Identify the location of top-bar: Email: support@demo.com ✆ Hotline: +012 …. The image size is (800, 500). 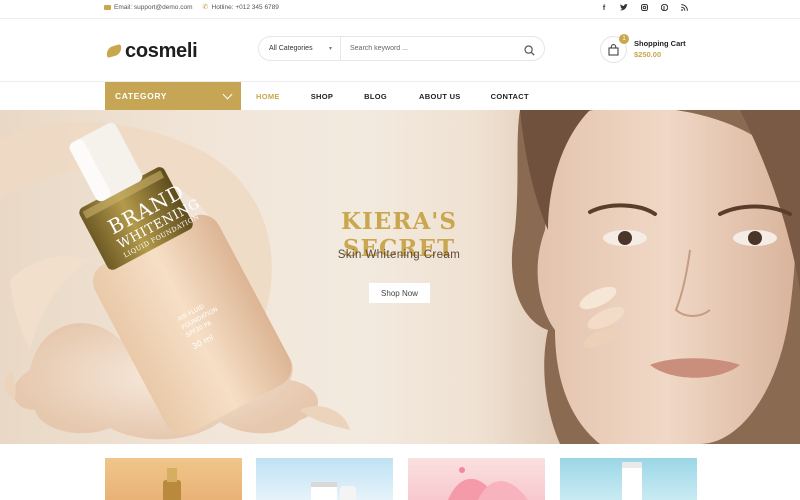
(400, 9).